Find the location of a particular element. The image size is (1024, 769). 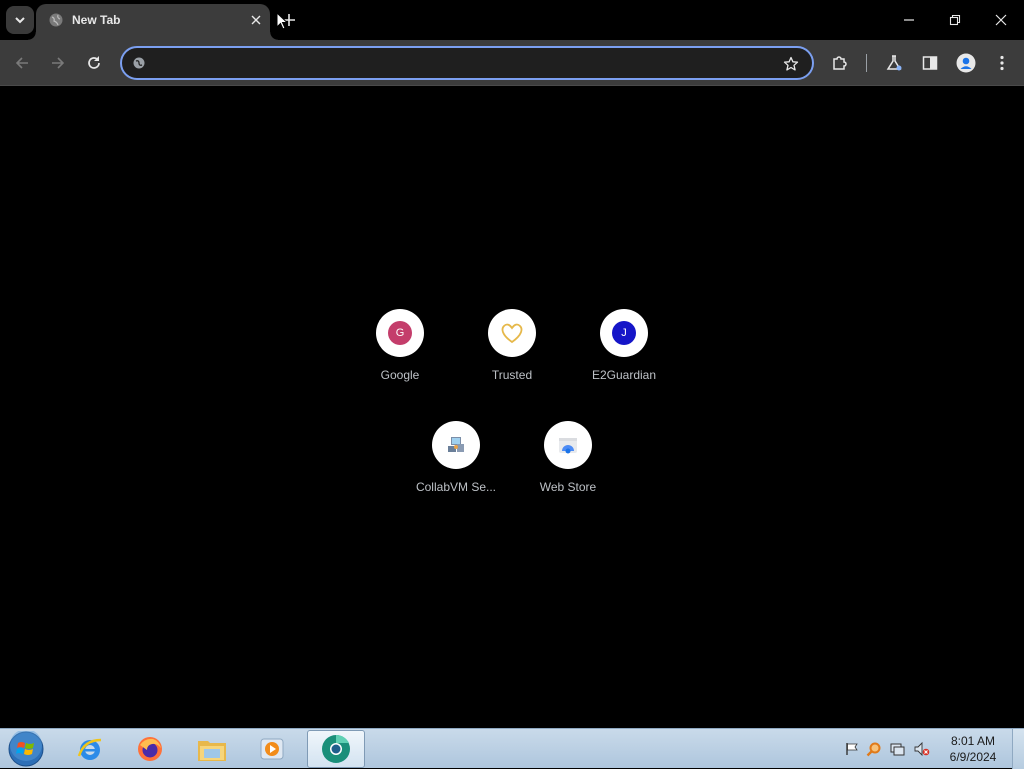

taskbar-media-player is located at coordinates (272, 749).